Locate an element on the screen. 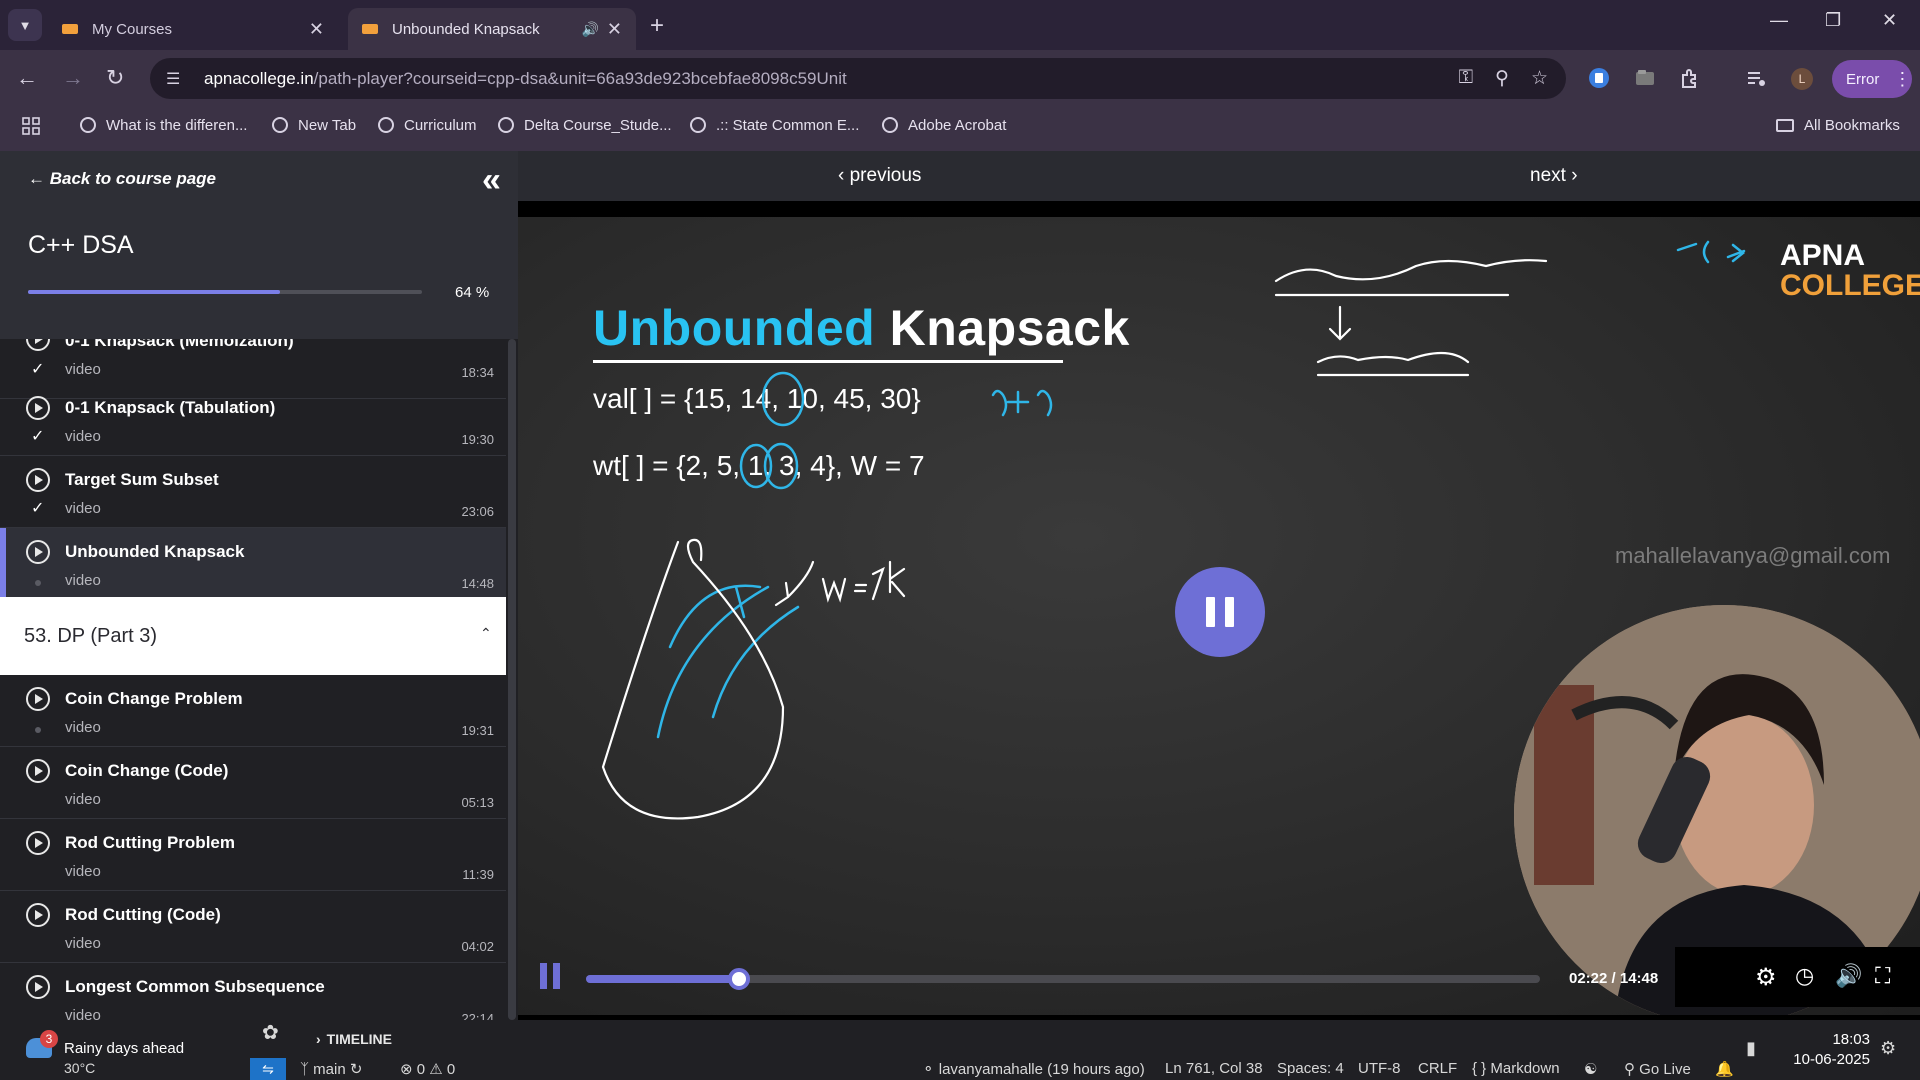 This screenshot has height=1080, width=1920. all-bookmarks-button: All Bookmarks is located at coordinates (1838, 125).